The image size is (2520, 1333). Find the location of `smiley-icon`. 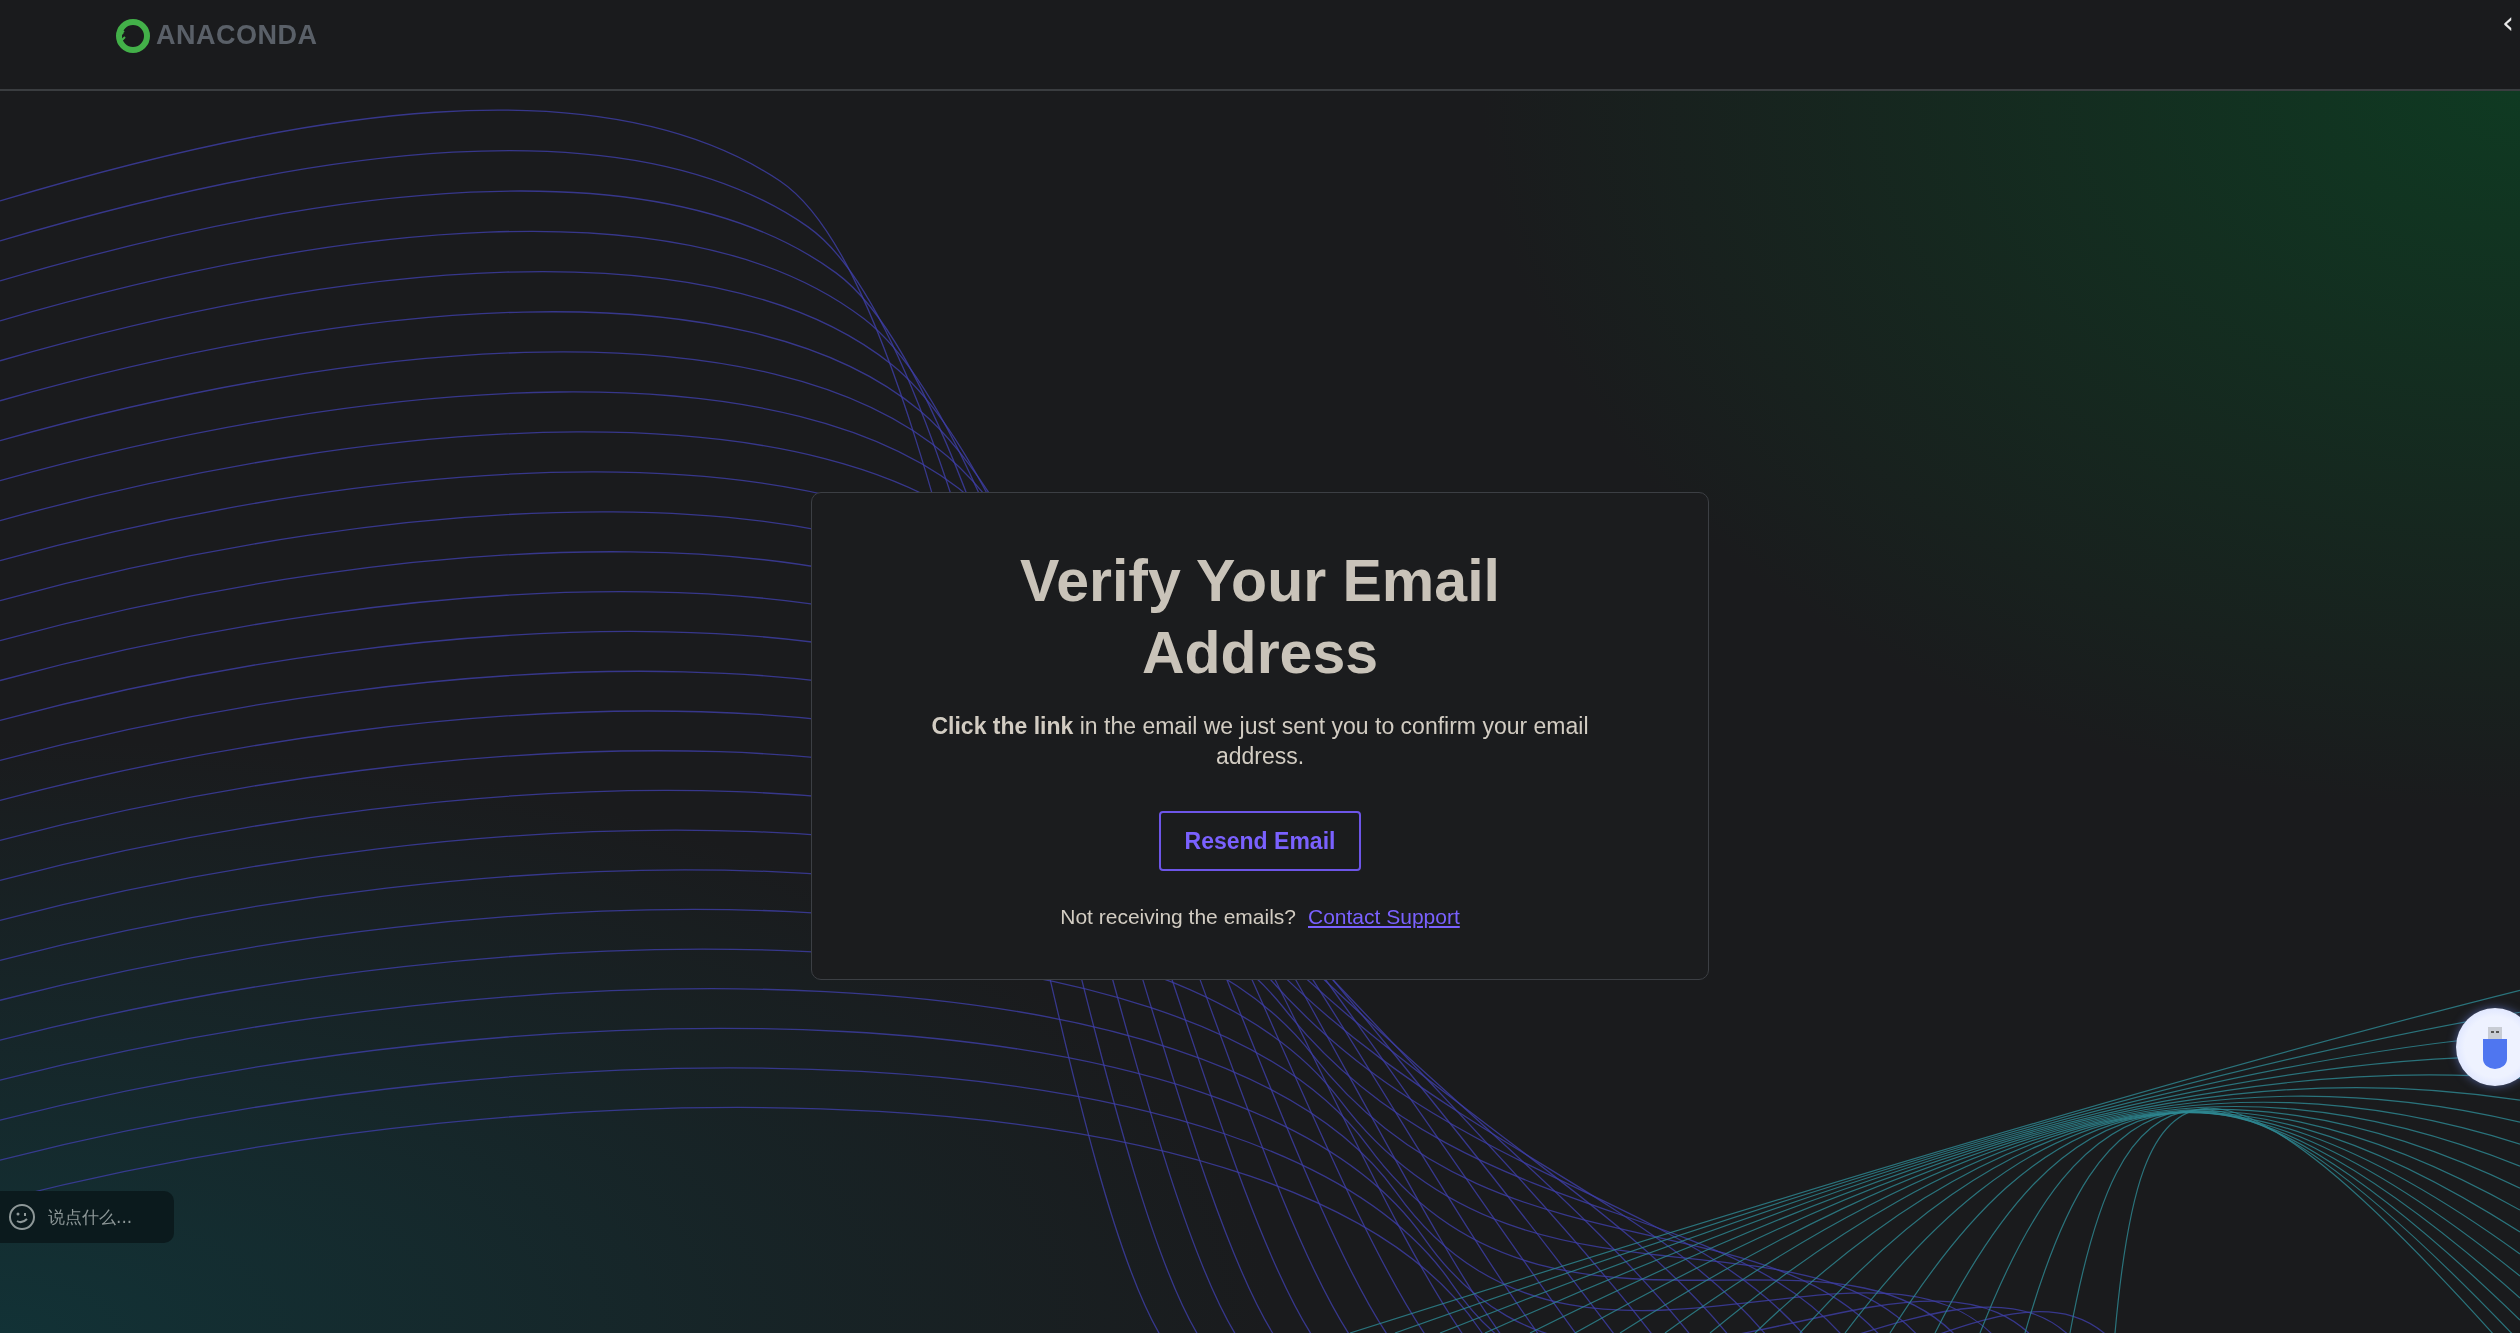

smiley-icon is located at coordinates (22, 1217).